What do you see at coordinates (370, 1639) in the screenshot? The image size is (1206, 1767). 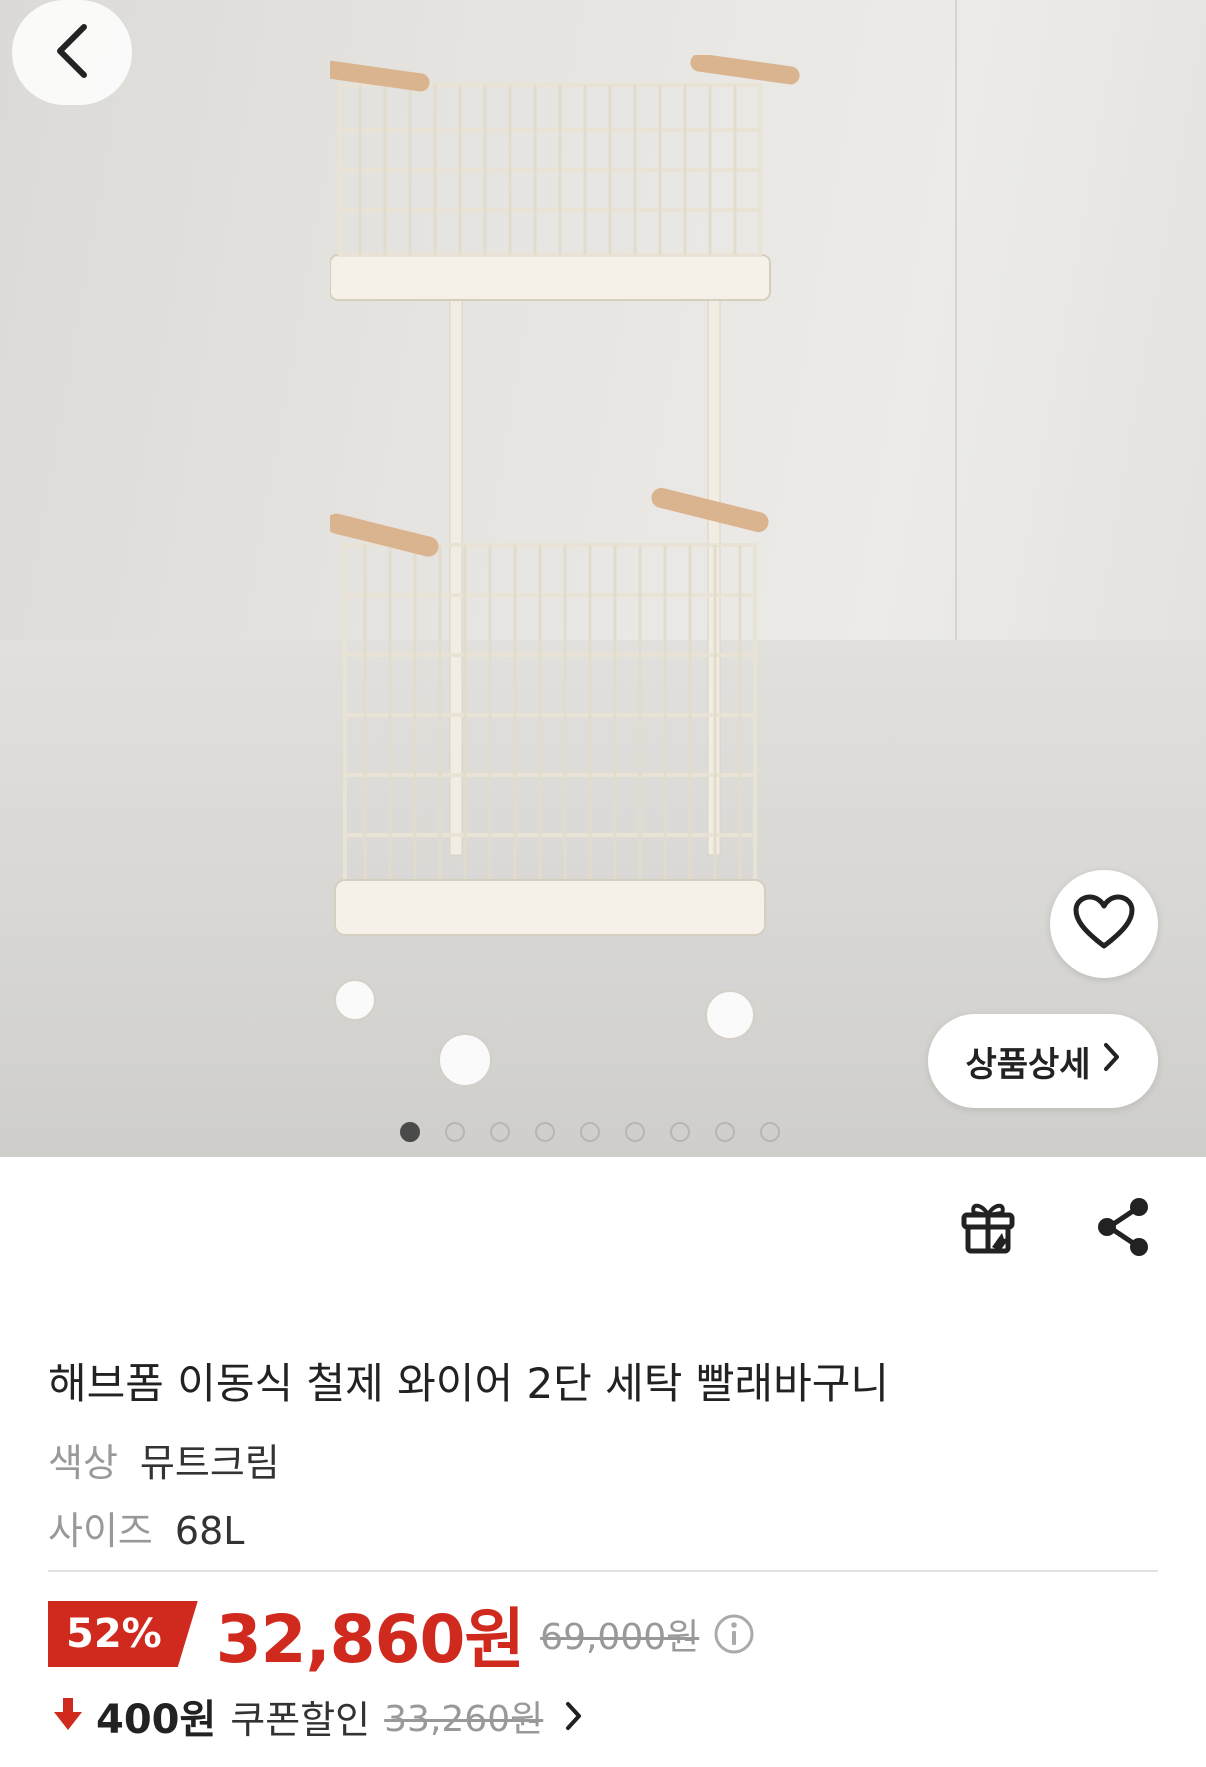 I see `sale-price: 32,860원` at bounding box center [370, 1639].